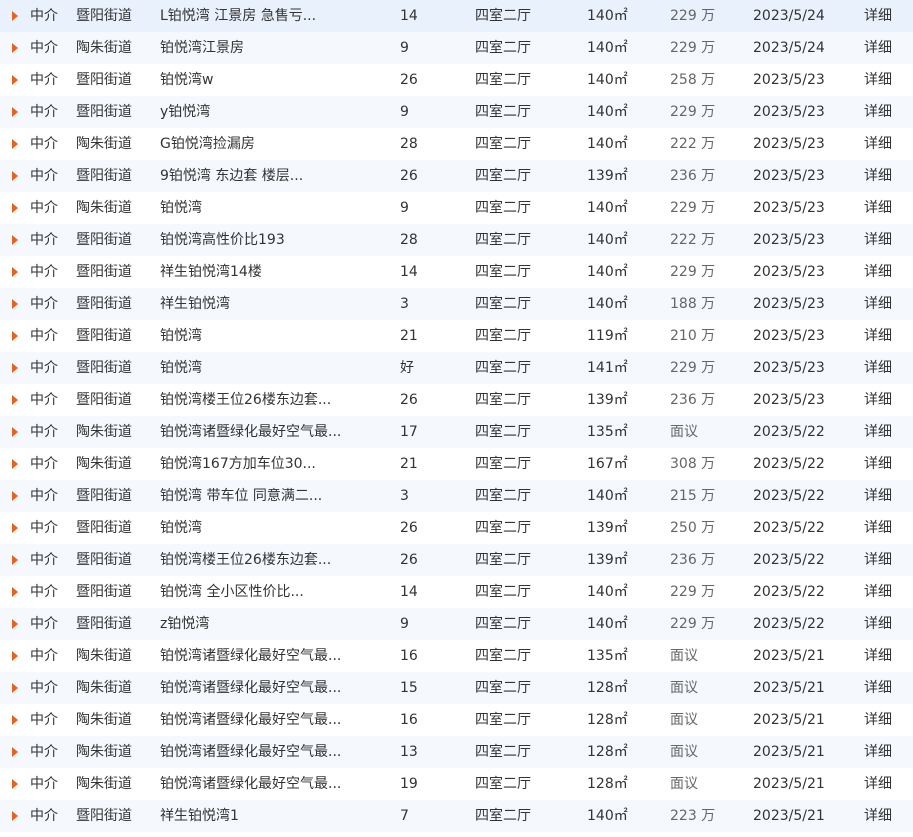 Image resolution: width=913 pixels, height=837 pixels. I want to click on listing-price: 258 万, so click(693, 80).